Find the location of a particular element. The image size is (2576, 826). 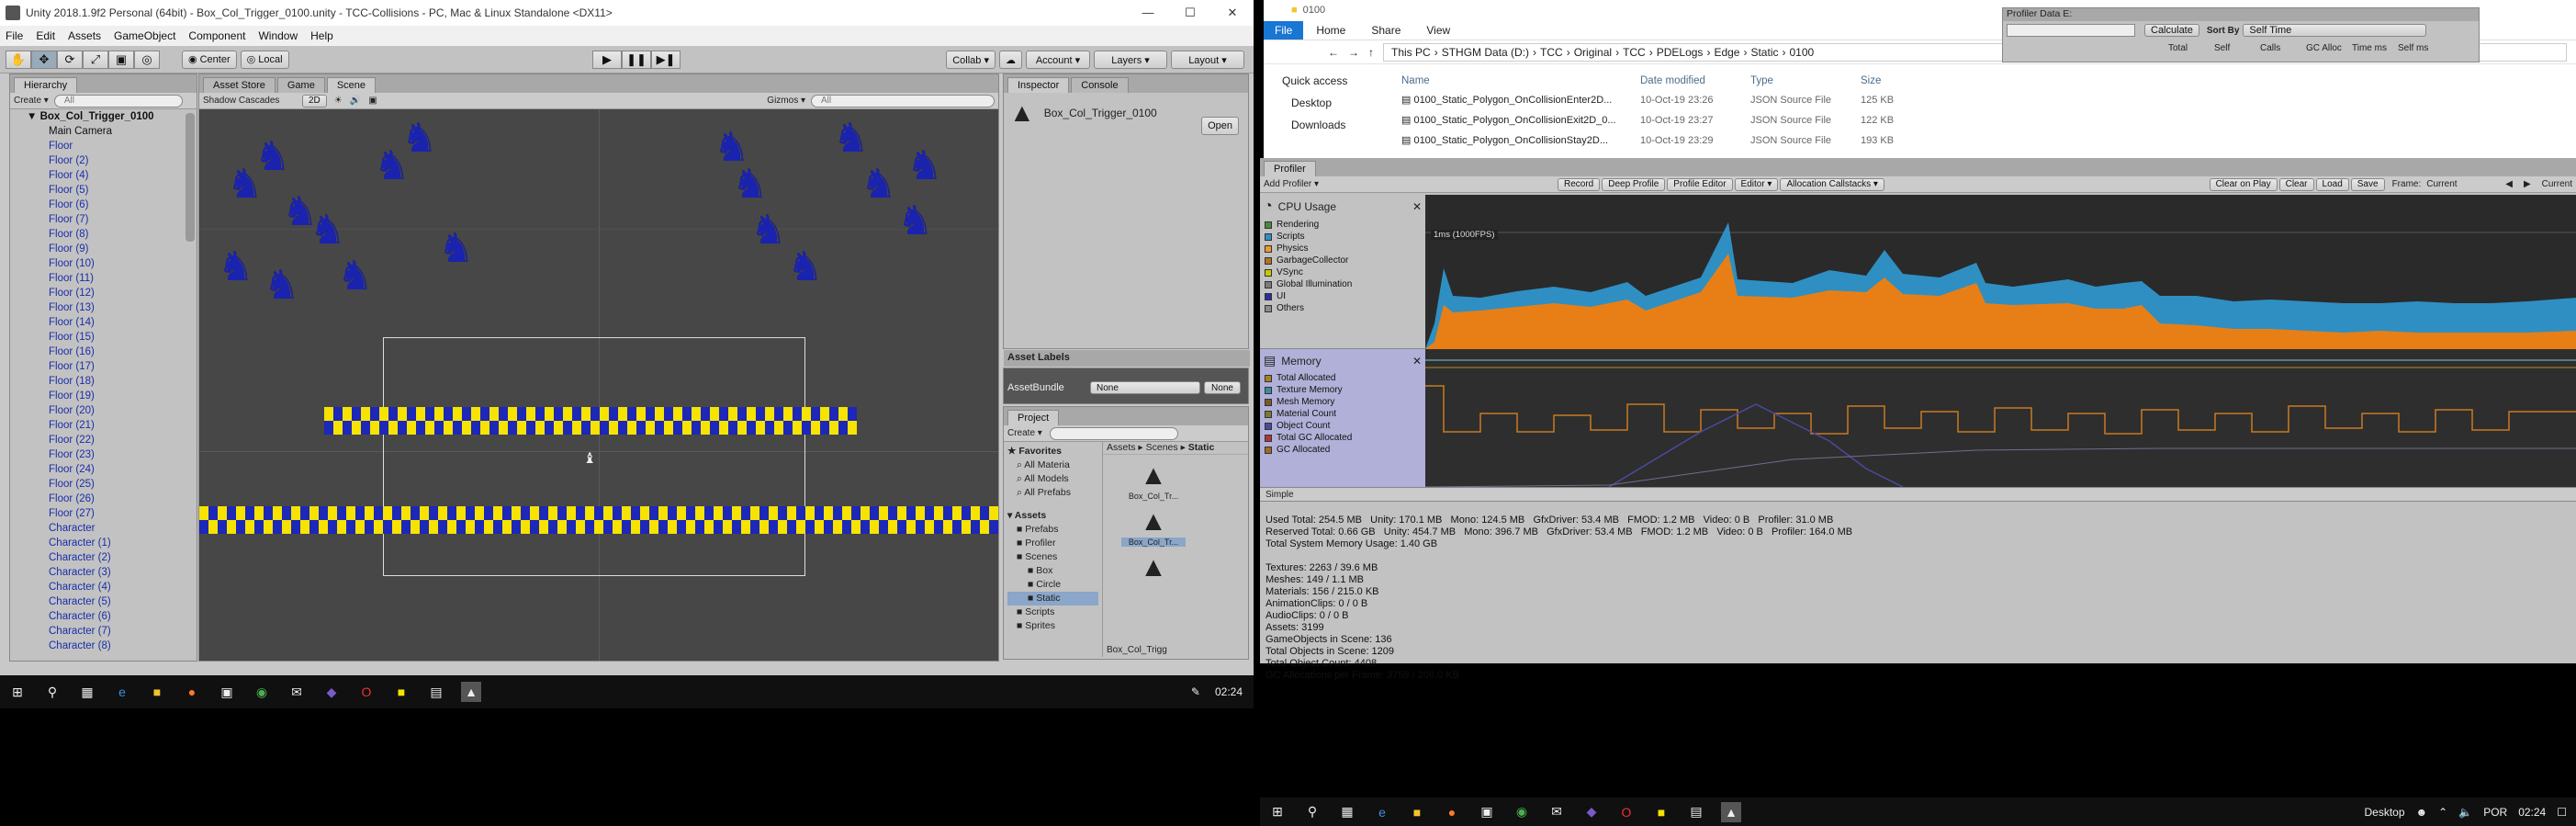

asset-bundle-dropdown: None is located at coordinates (1145, 387).